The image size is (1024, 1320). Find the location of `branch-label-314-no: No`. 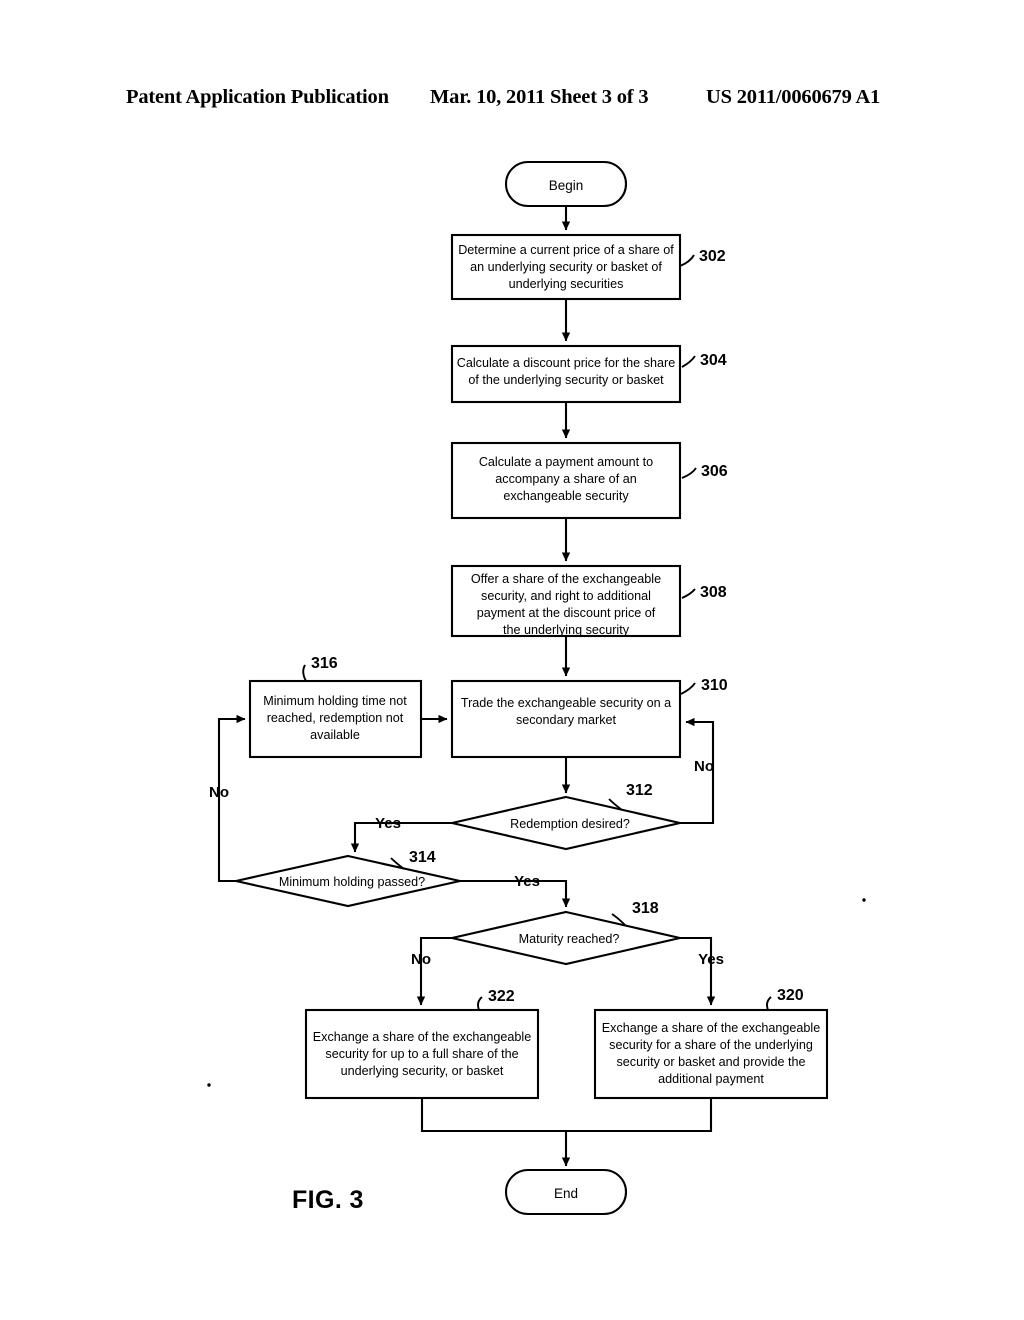

branch-label-314-no: No is located at coordinates (219, 792).